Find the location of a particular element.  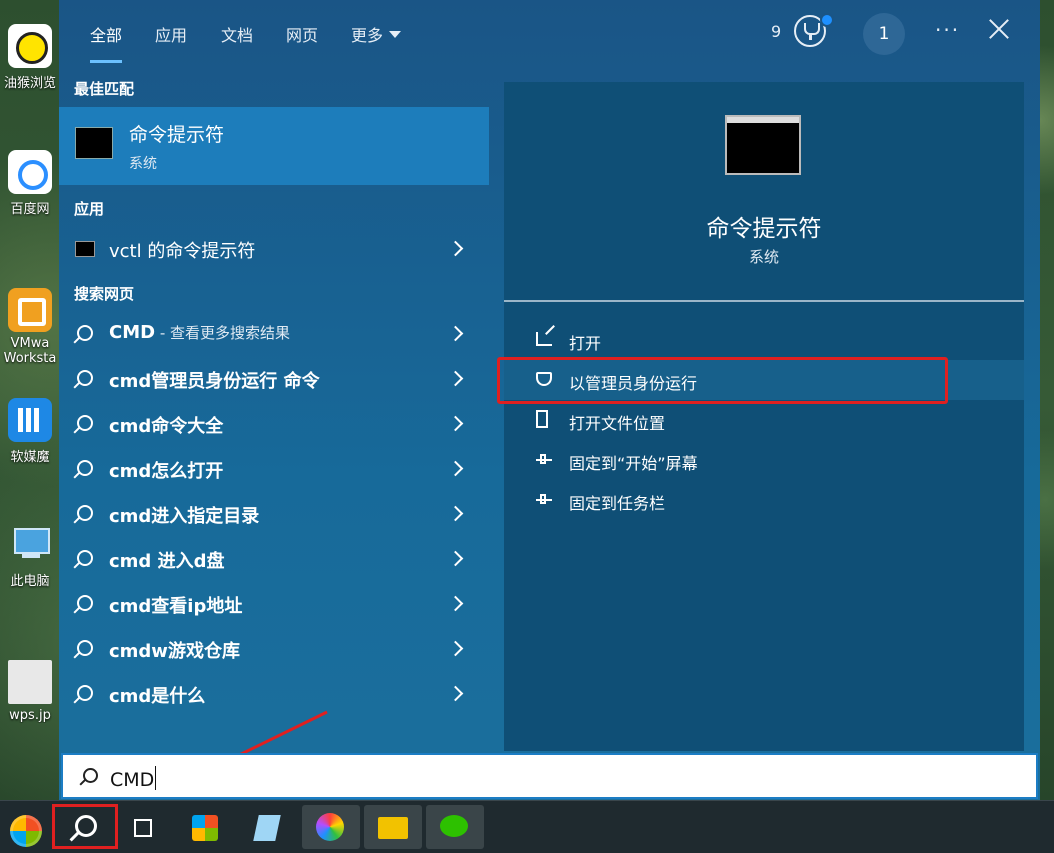

account-avatar: 1 is located at coordinates (884, 34).